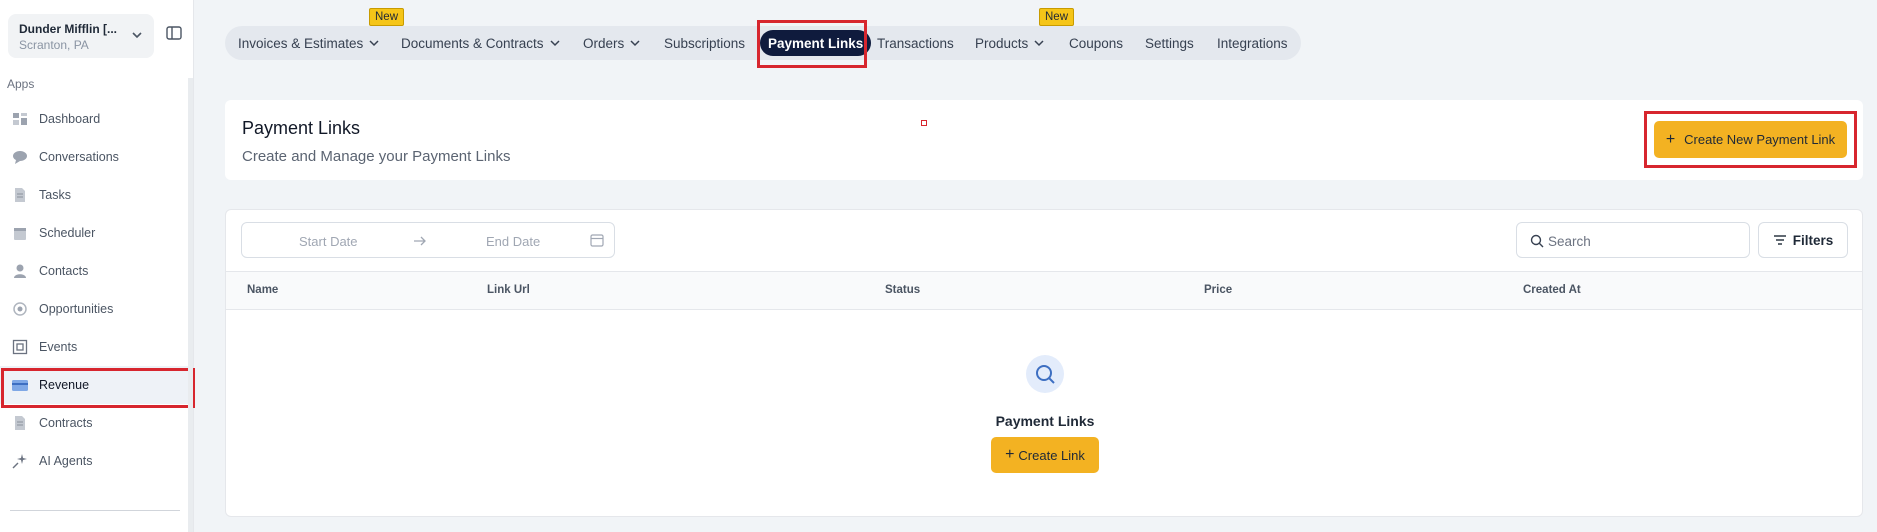 The image size is (1877, 532). I want to click on column-header-status: Status, so click(902, 290).